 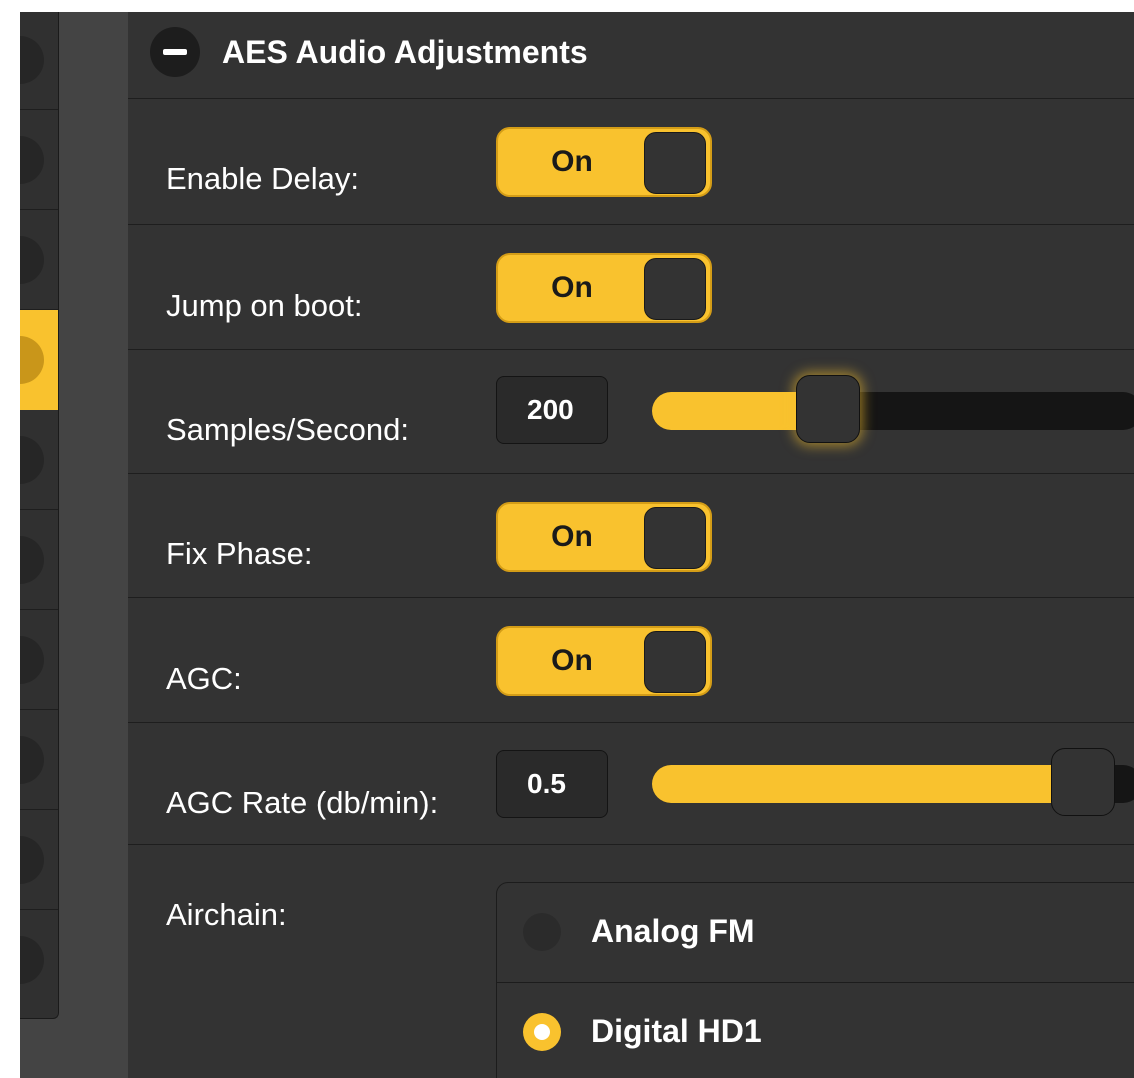 What do you see at coordinates (631, 411) in the screenshot?
I see `setting-row-samples-per-second: Samples/Second: 200` at bounding box center [631, 411].